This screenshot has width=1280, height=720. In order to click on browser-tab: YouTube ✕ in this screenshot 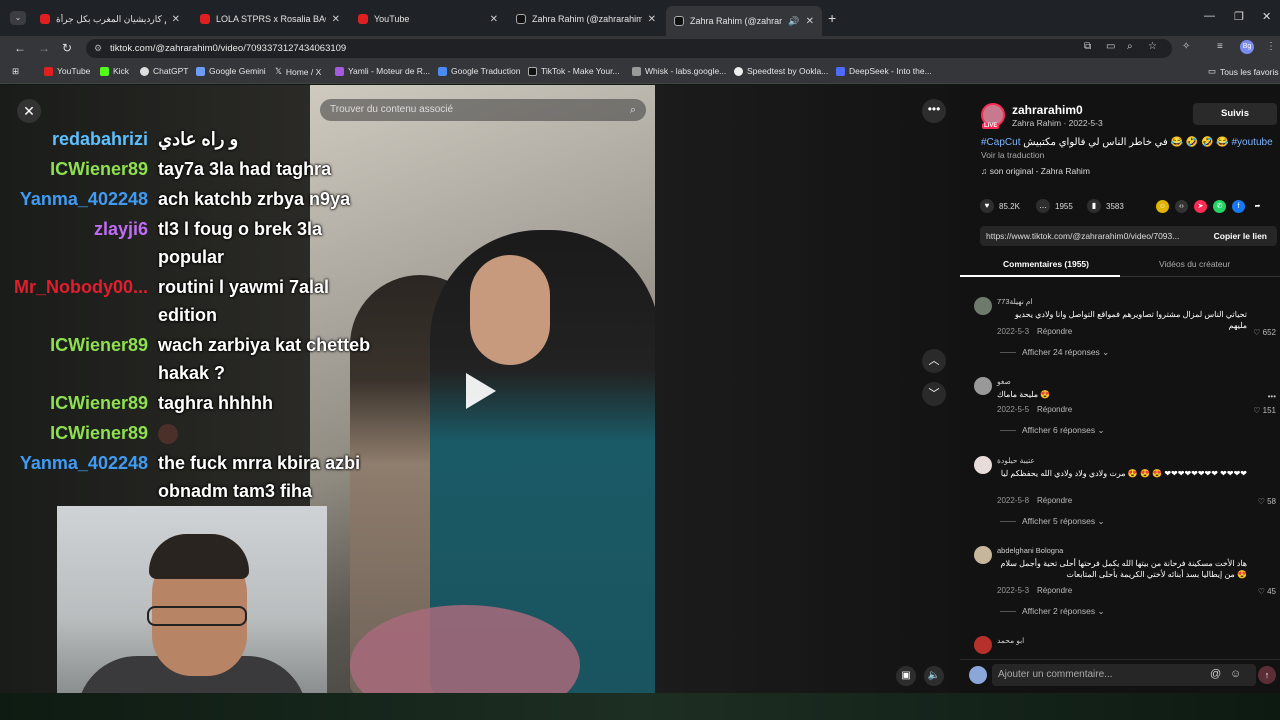, I will do `click(428, 19)`.